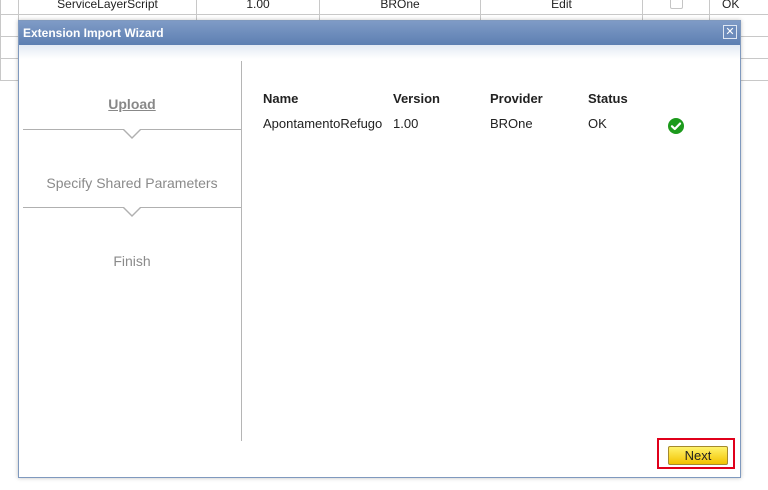 This screenshot has height=490, width=768. Describe the element at coordinates (416, 98) in the screenshot. I see `header-version: Version` at that location.